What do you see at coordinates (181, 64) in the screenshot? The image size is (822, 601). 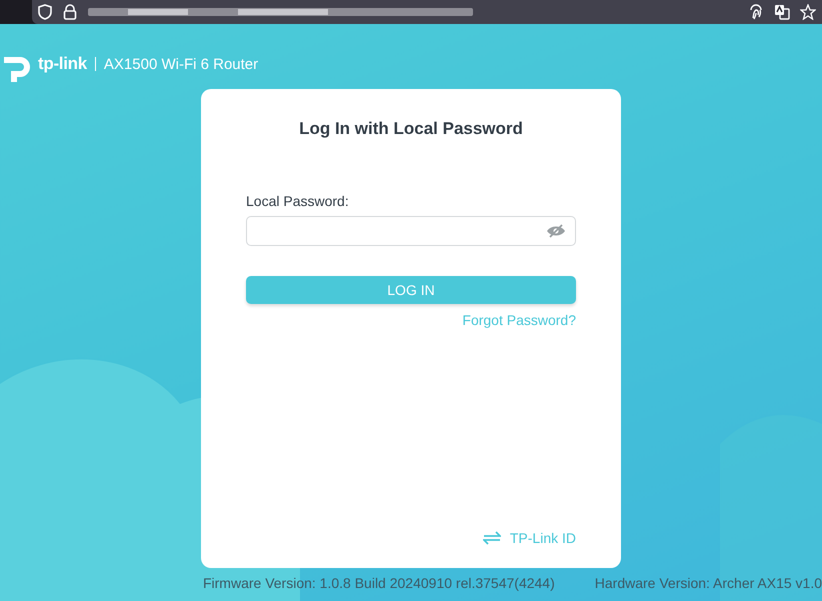 I see `model-name: AX1500 Wi-Fi 6 Router` at bounding box center [181, 64].